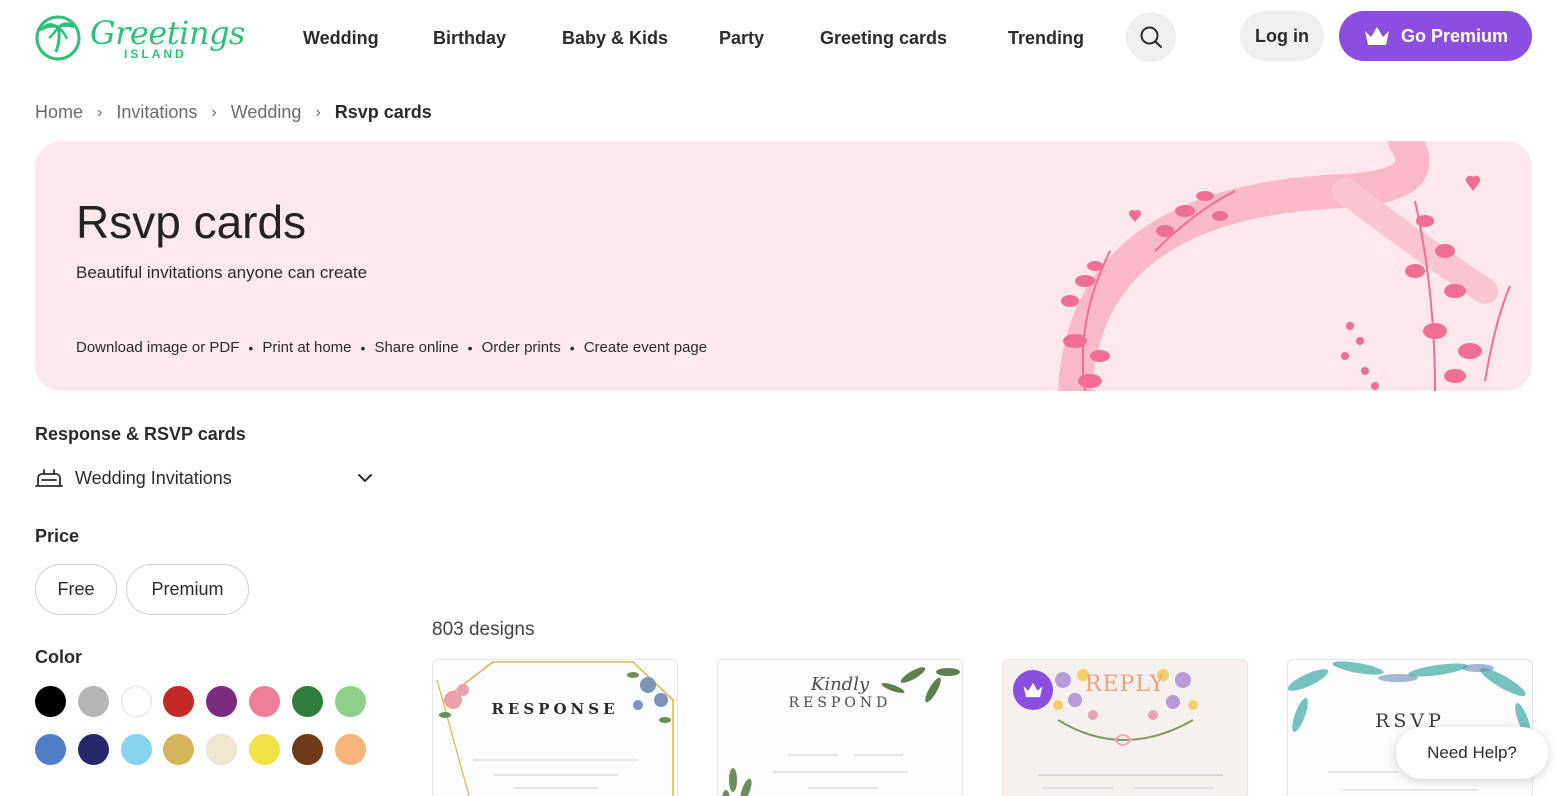 This screenshot has width=1563, height=796. Describe the element at coordinates (139, 38) in the screenshot. I see `greetings-island-logo: Greetings ISLAND` at that location.